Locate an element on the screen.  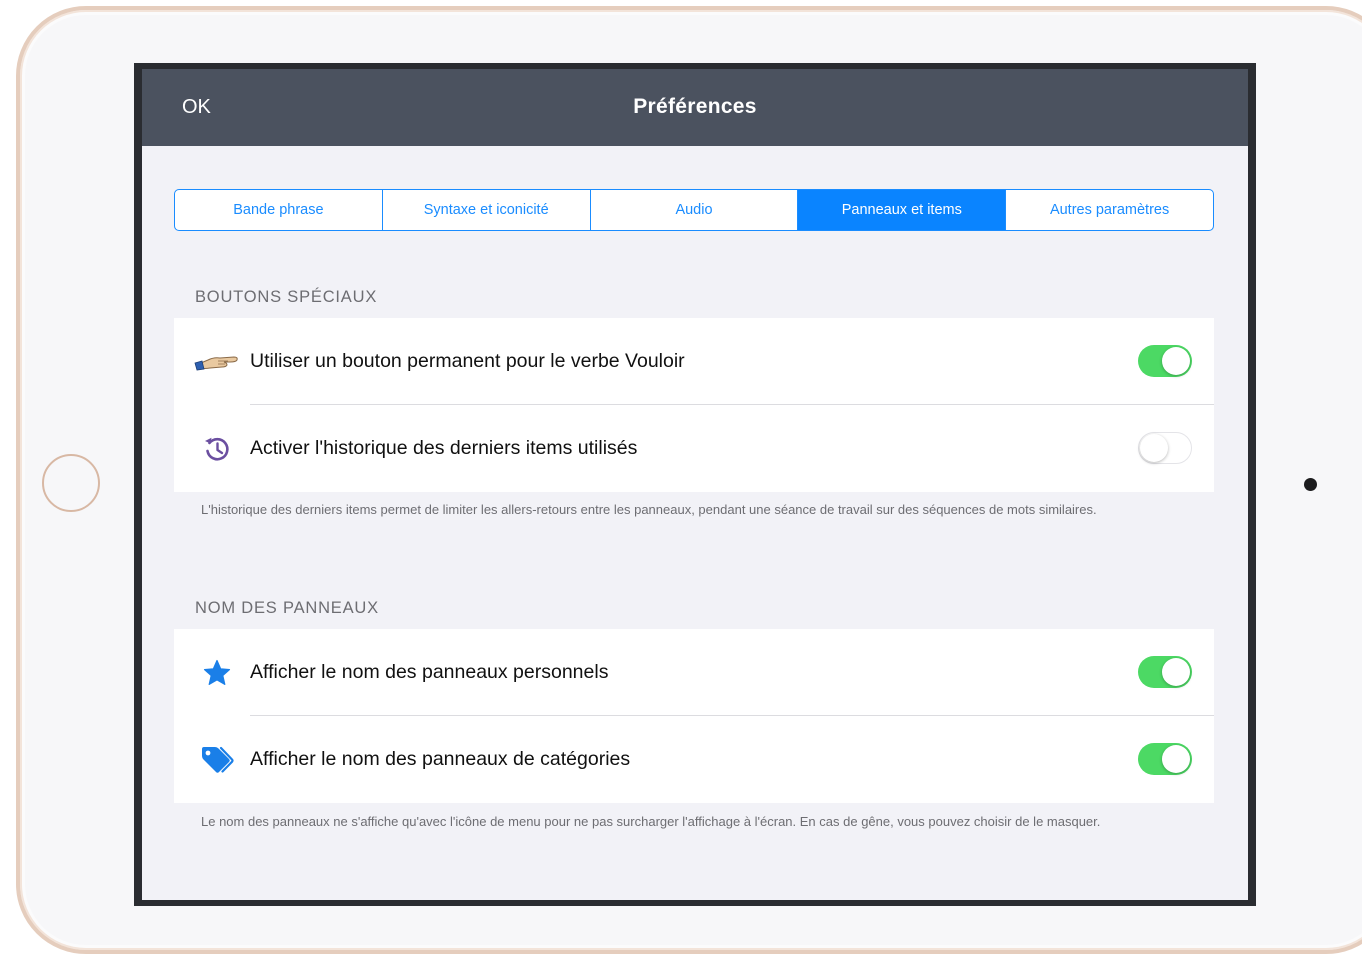
toggle-verbe-vouloir is located at coordinates (1165, 361).